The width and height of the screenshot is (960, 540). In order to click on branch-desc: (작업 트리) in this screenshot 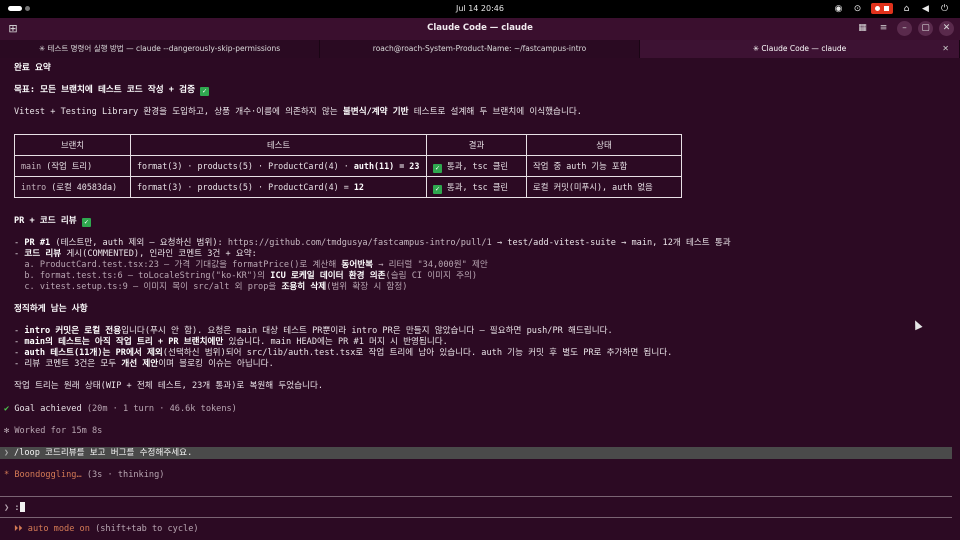, I will do `click(67, 166)`.